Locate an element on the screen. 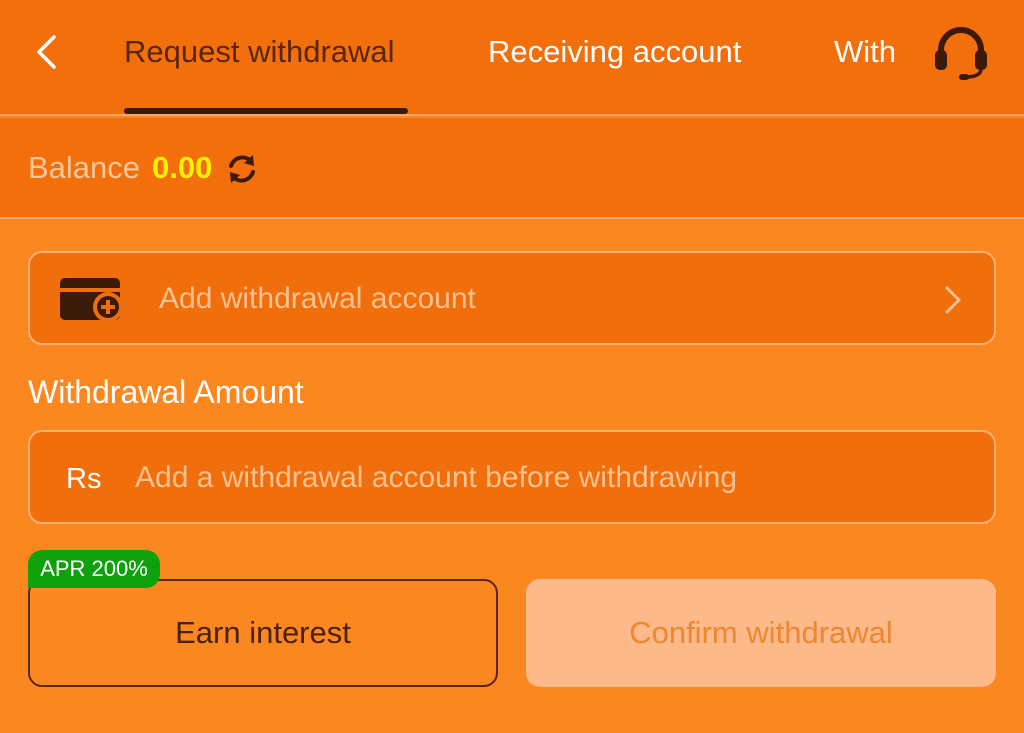 This screenshot has height=733, width=1024. withdrawal-amount-field: Rs is located at coordinates (512, 477).